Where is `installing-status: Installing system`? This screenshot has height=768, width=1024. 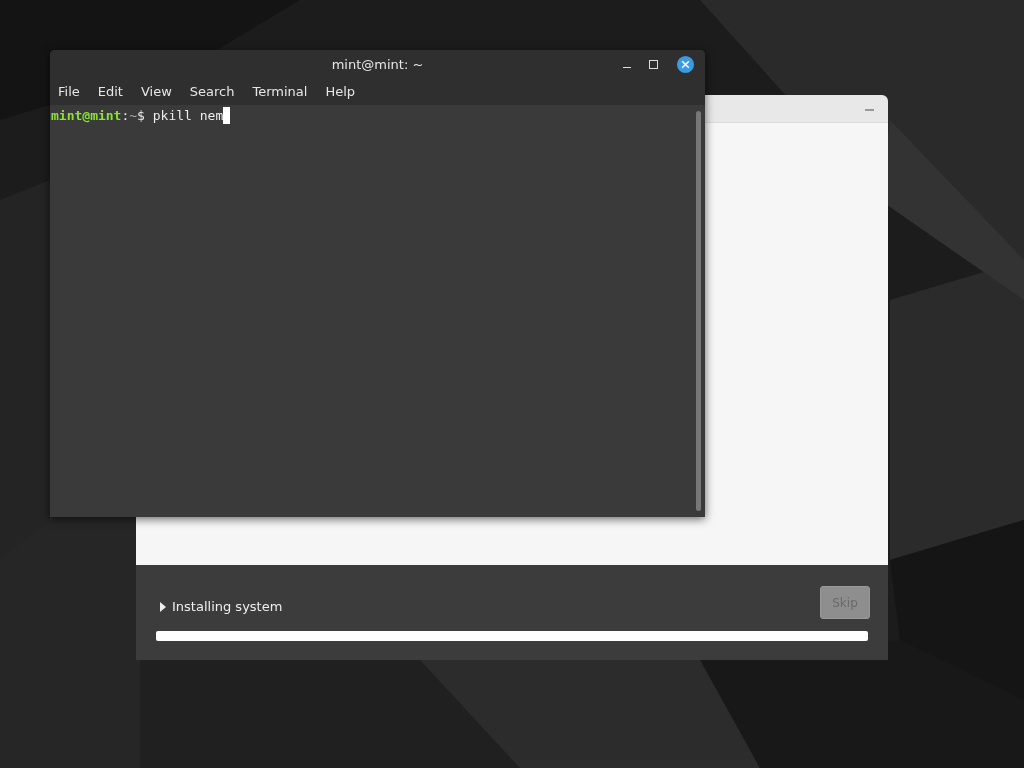
installing-status: Installing system is located at coordinates (221, 606).